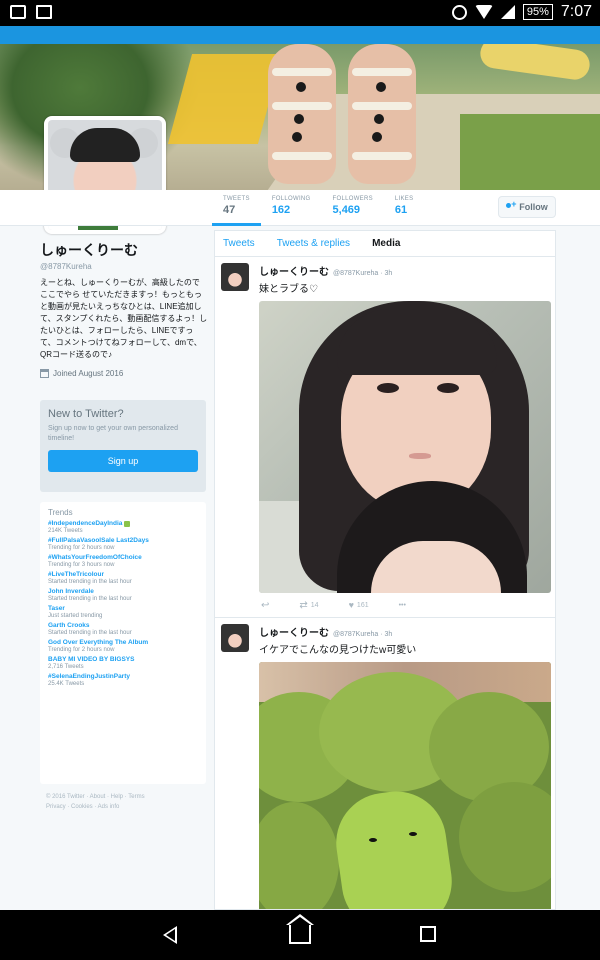  I want to click on trend-item: Taser Just started trending, so click(123, 612).